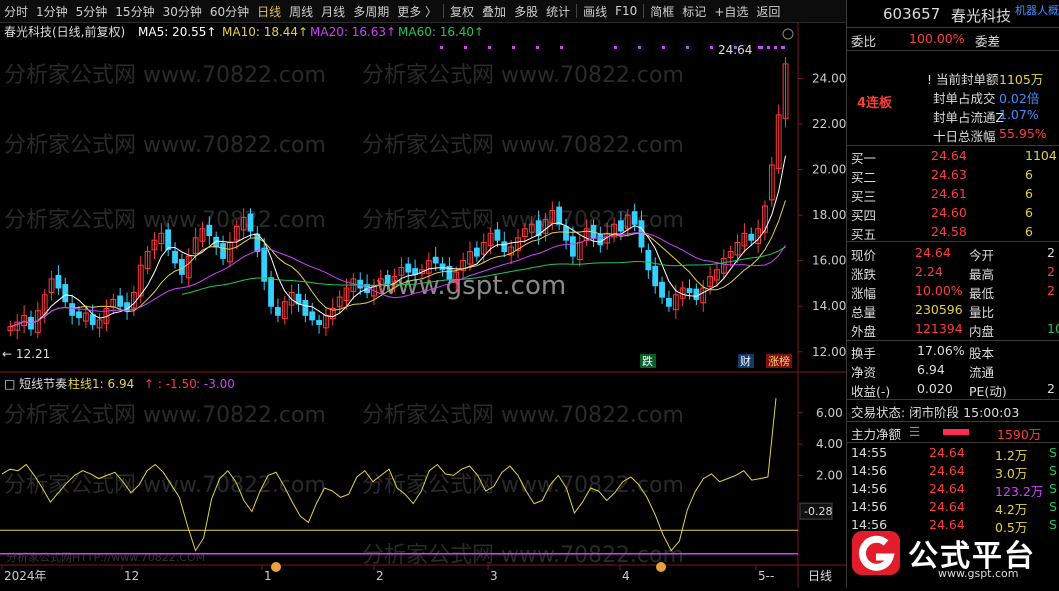 Image resolution: width=1059 pixels, height=591 pixels. I want to click on sub-value-label: 柱线1: 6.94, so click(101, 383).